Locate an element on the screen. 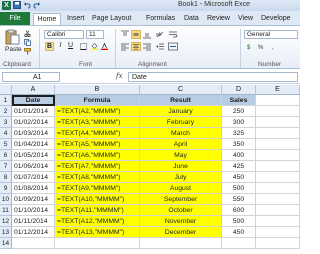 This screenshot has width=320, height=254. paste-button-label: Paste is located at coordinates (13, 49).